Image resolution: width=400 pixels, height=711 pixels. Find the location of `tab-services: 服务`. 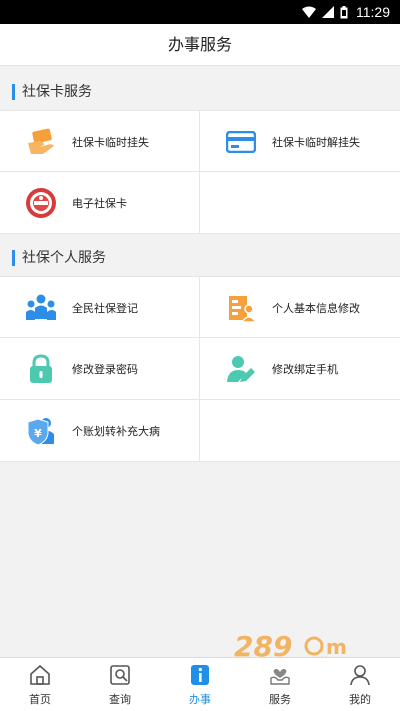

tab-services: 服务 is located at coordinates (280, 684).